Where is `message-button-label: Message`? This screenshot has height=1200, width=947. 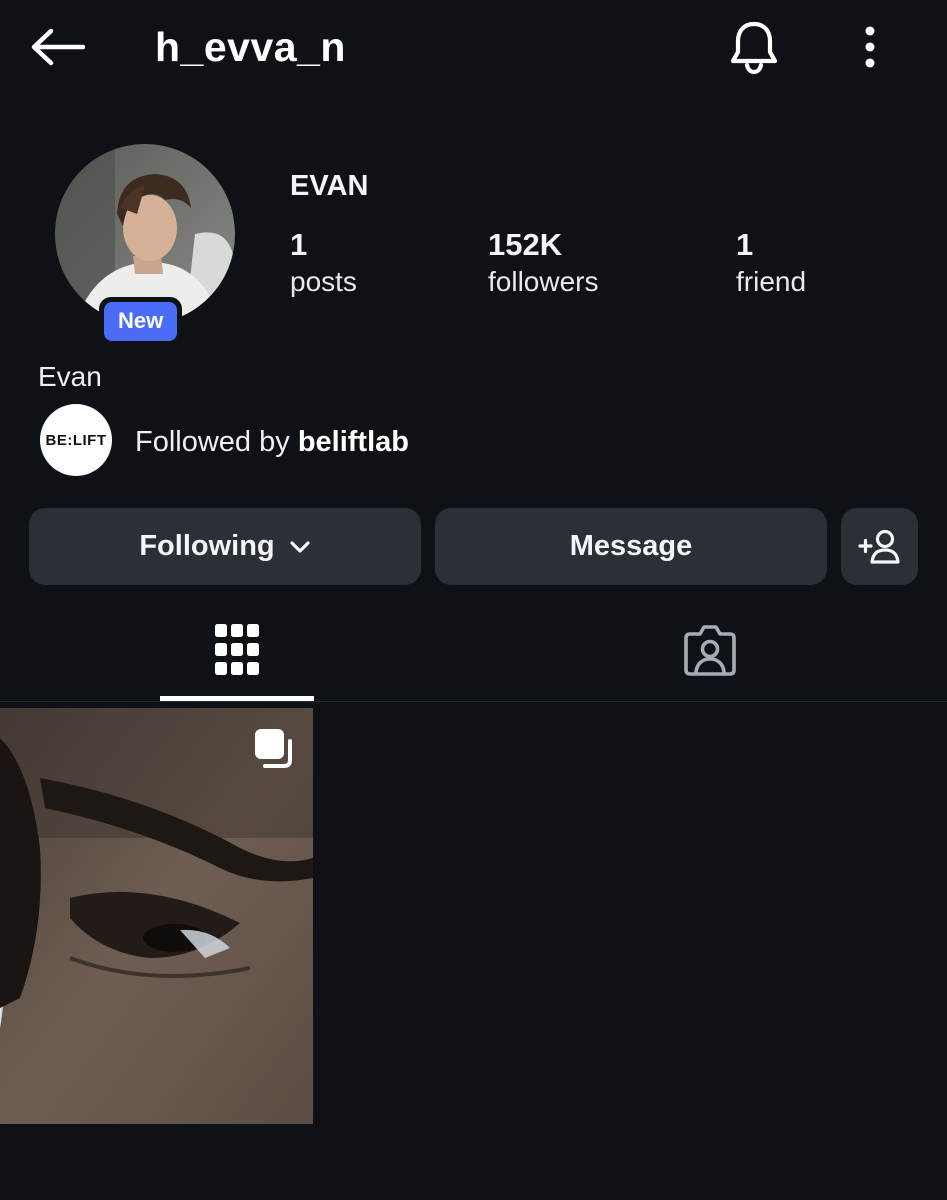
message-button-label: Message is located at coordinates (631, 546).